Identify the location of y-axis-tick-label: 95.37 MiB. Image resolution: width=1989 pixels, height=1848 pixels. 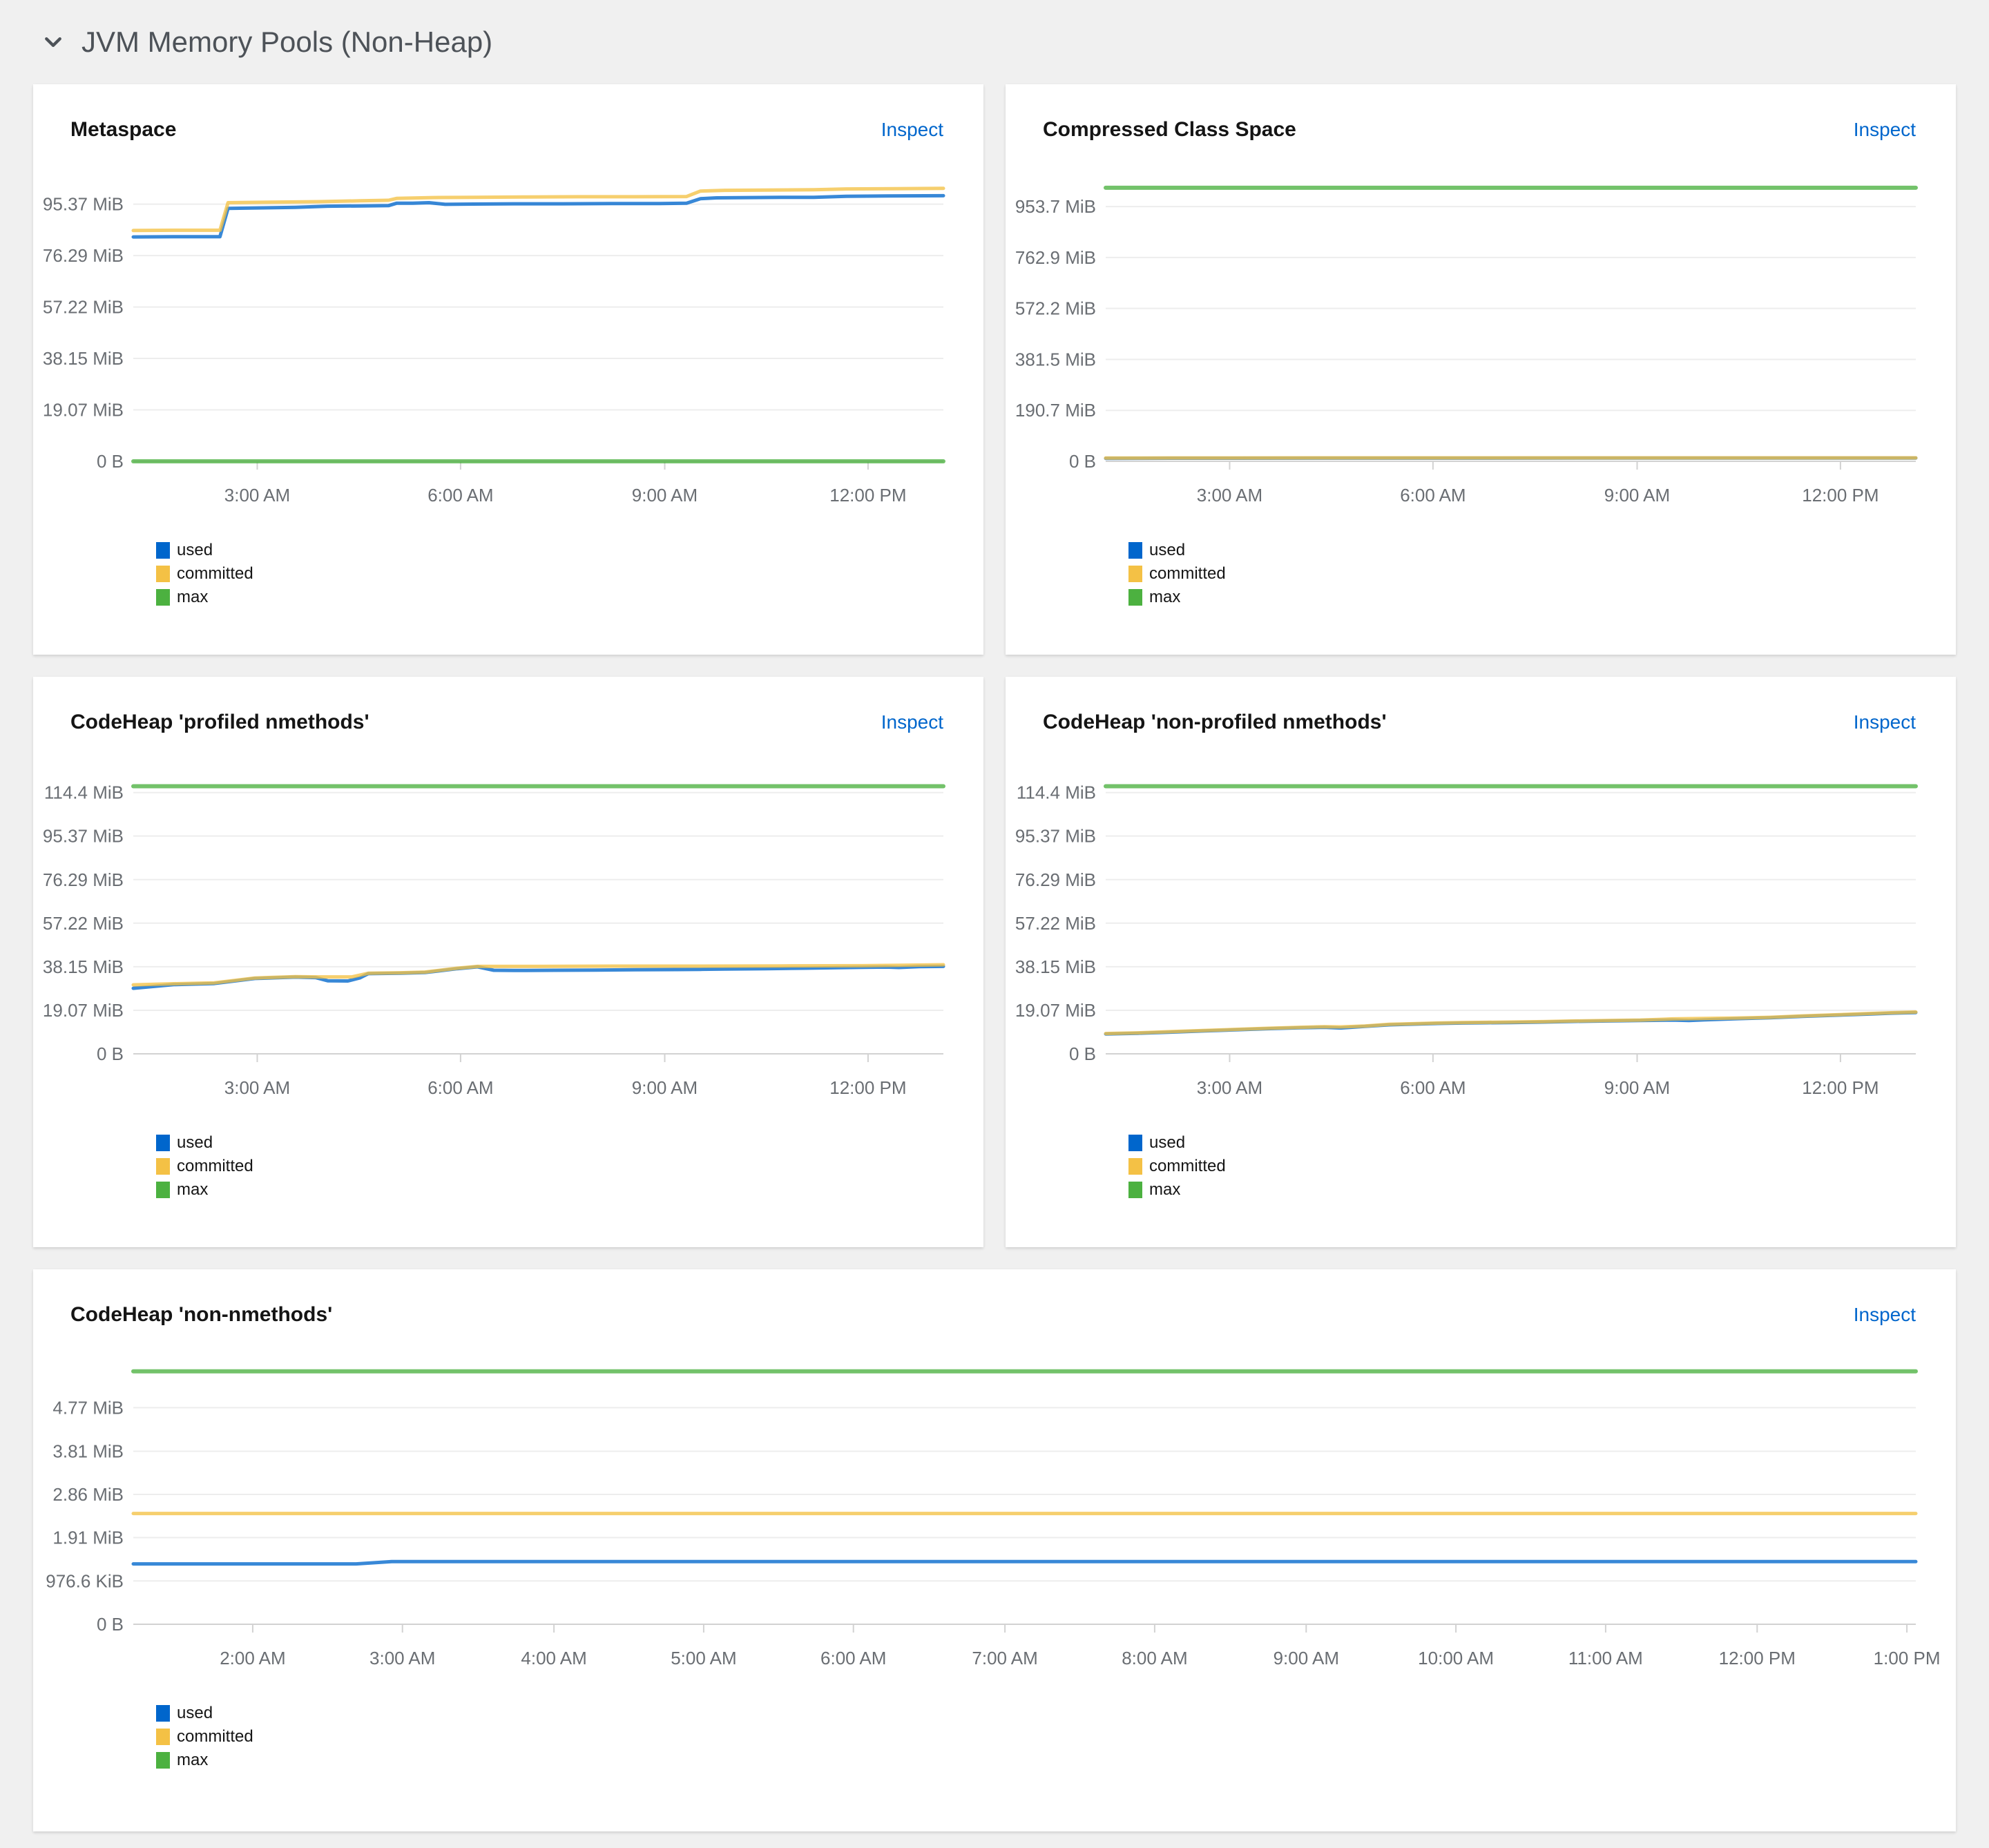
(83, 205).